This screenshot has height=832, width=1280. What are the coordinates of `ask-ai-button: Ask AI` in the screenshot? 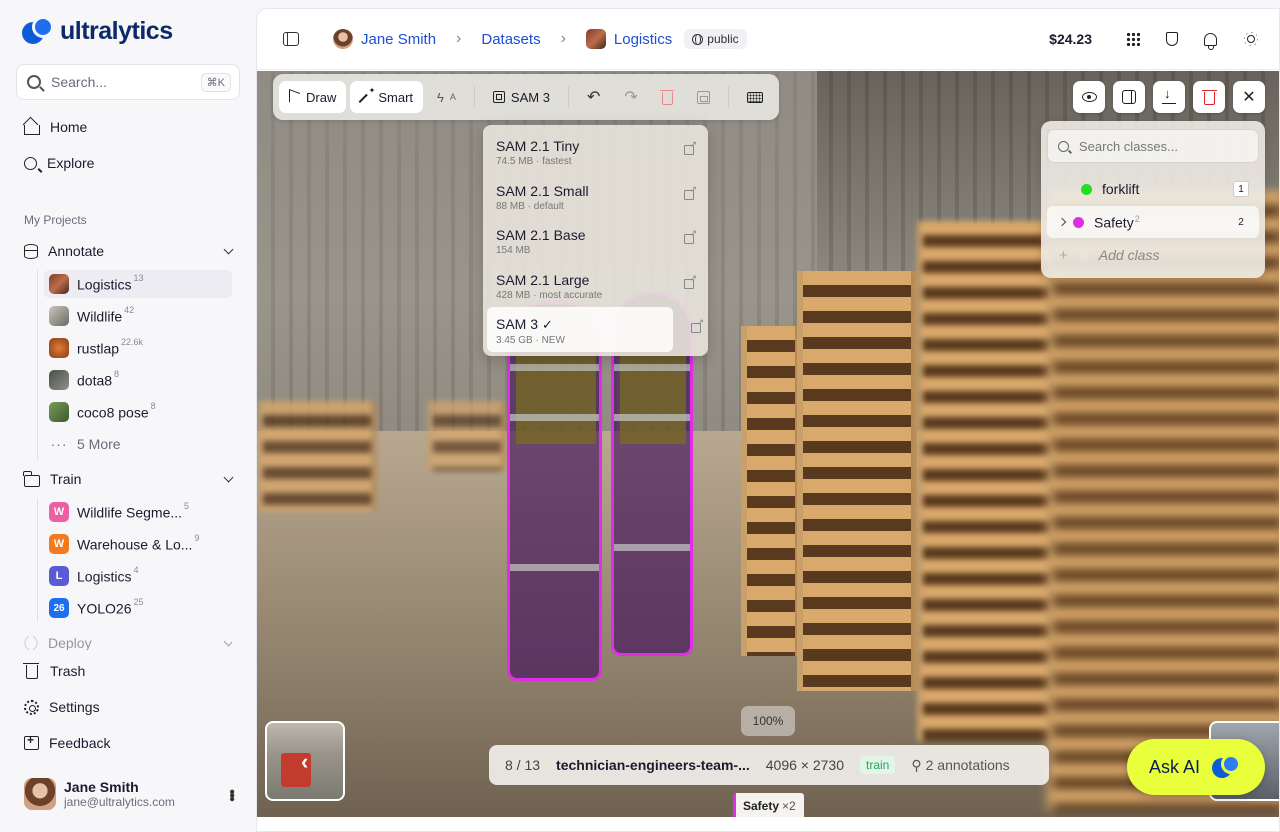 It's located at (1196, 767).